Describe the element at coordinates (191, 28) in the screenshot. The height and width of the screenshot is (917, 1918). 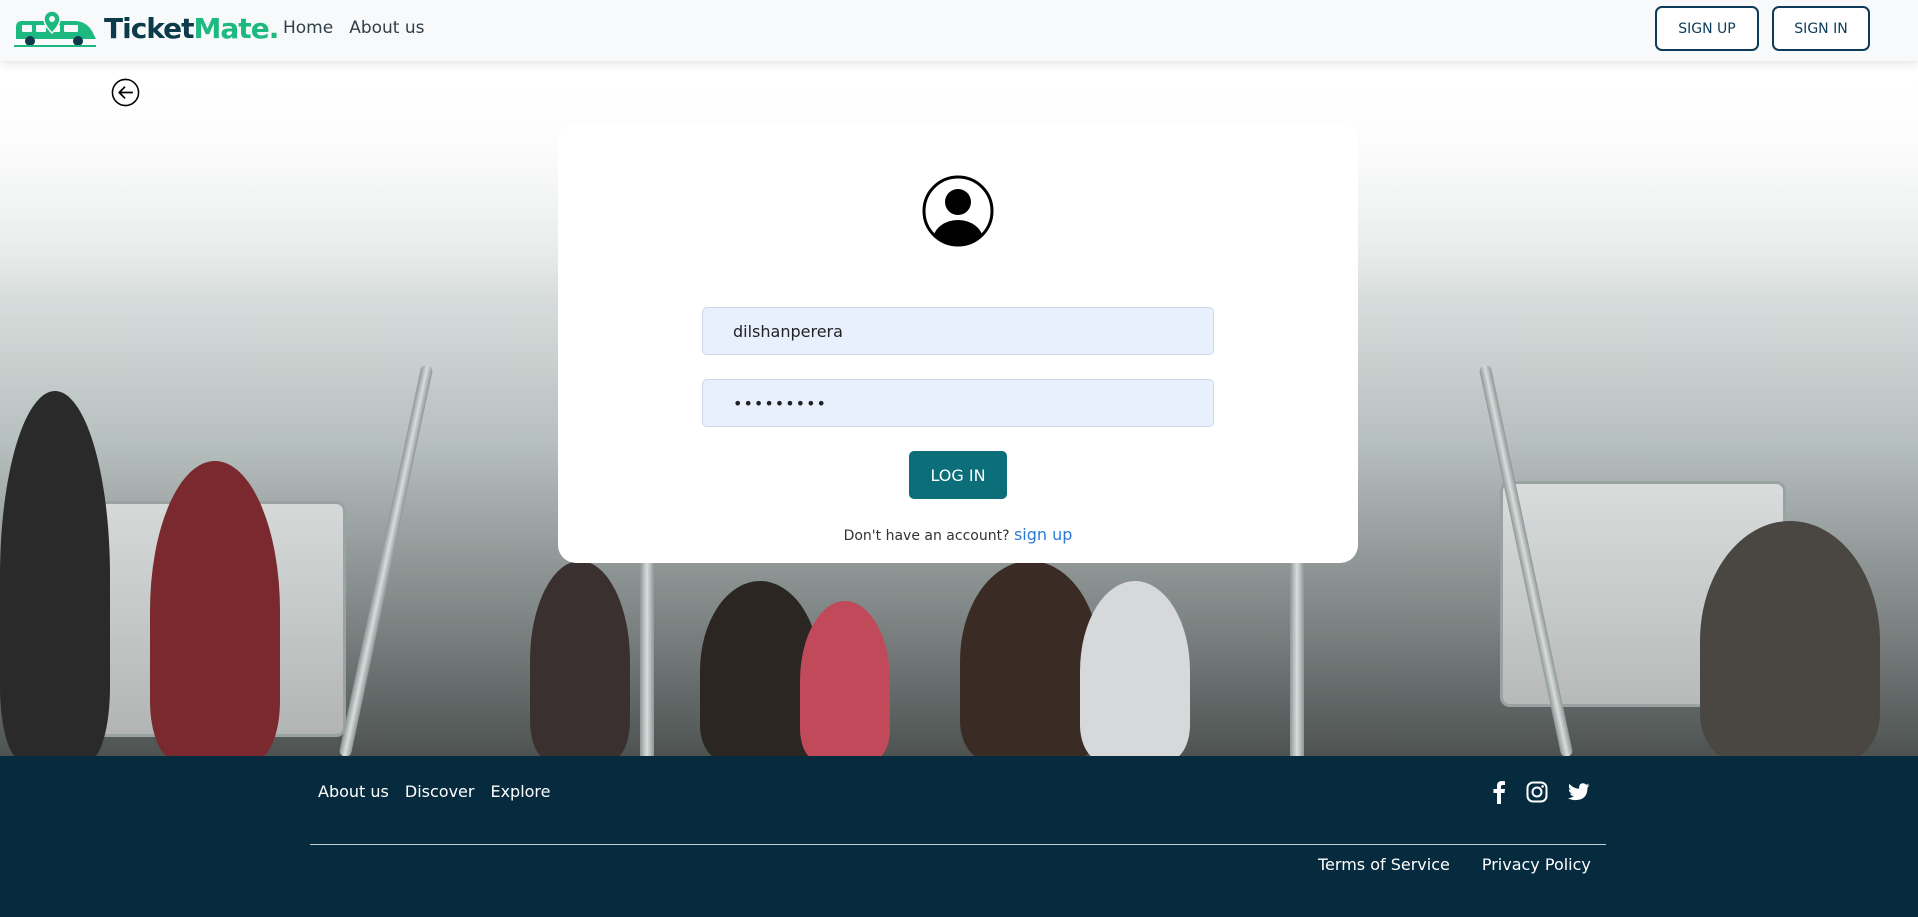
I see `brand-name: TicketMate.` at that location.